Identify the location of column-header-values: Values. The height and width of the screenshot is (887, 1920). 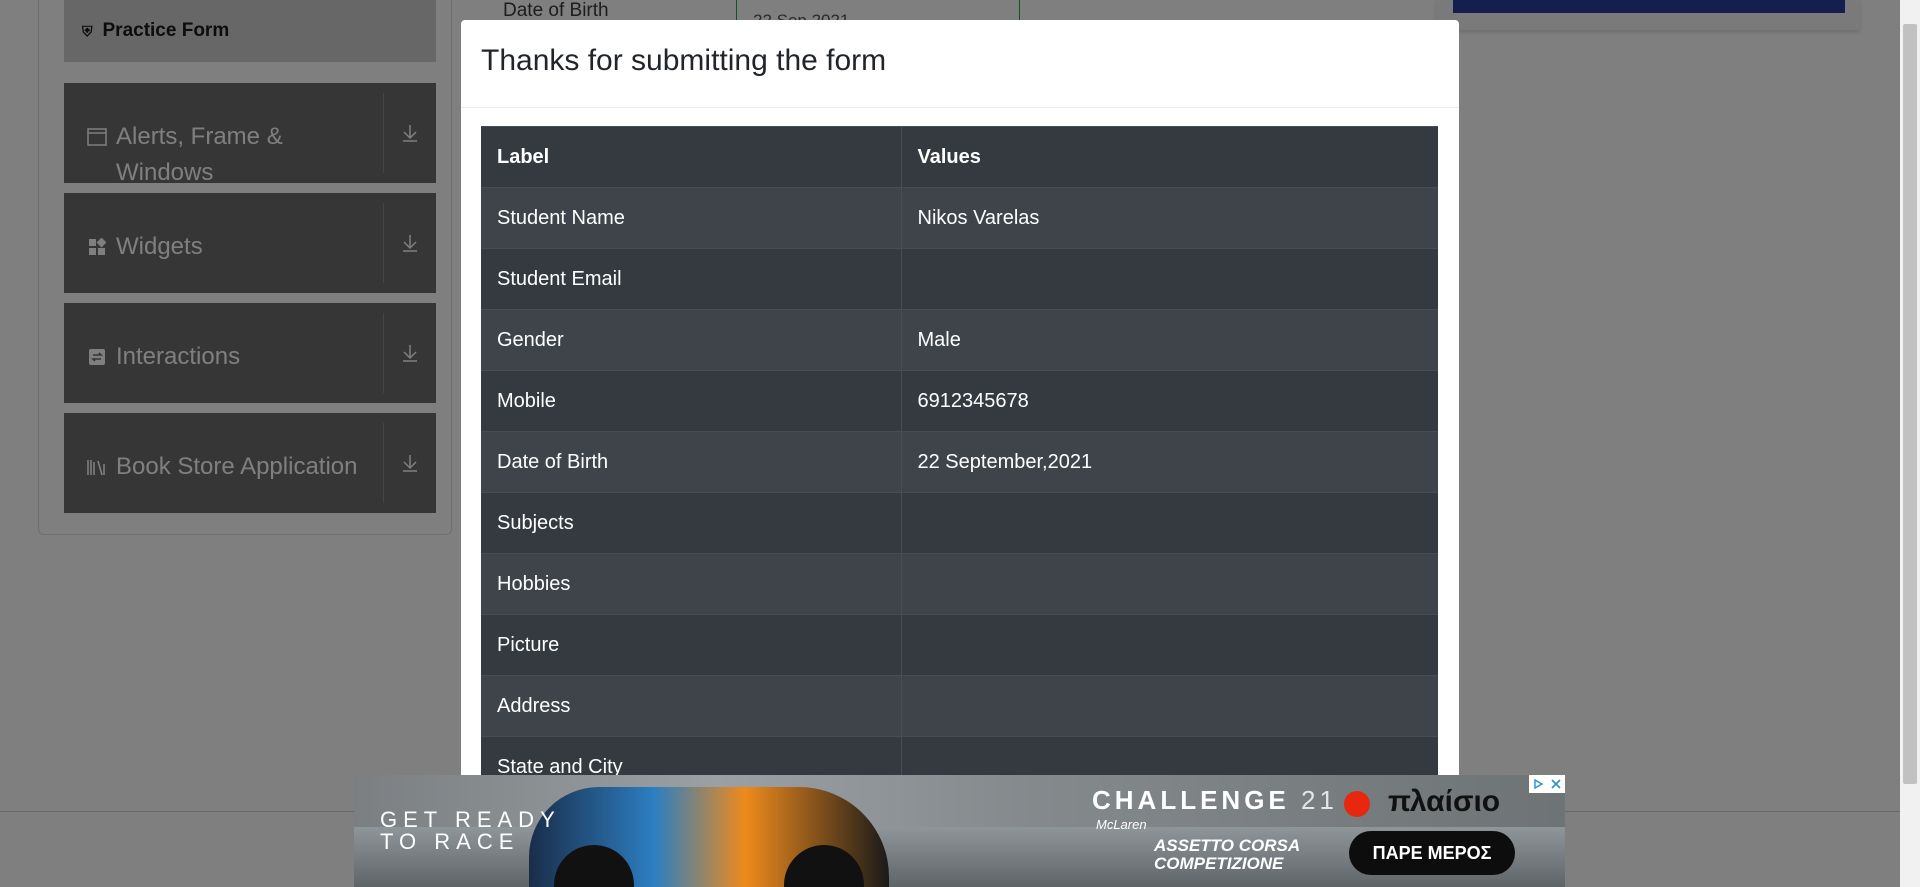
(1169, 157).